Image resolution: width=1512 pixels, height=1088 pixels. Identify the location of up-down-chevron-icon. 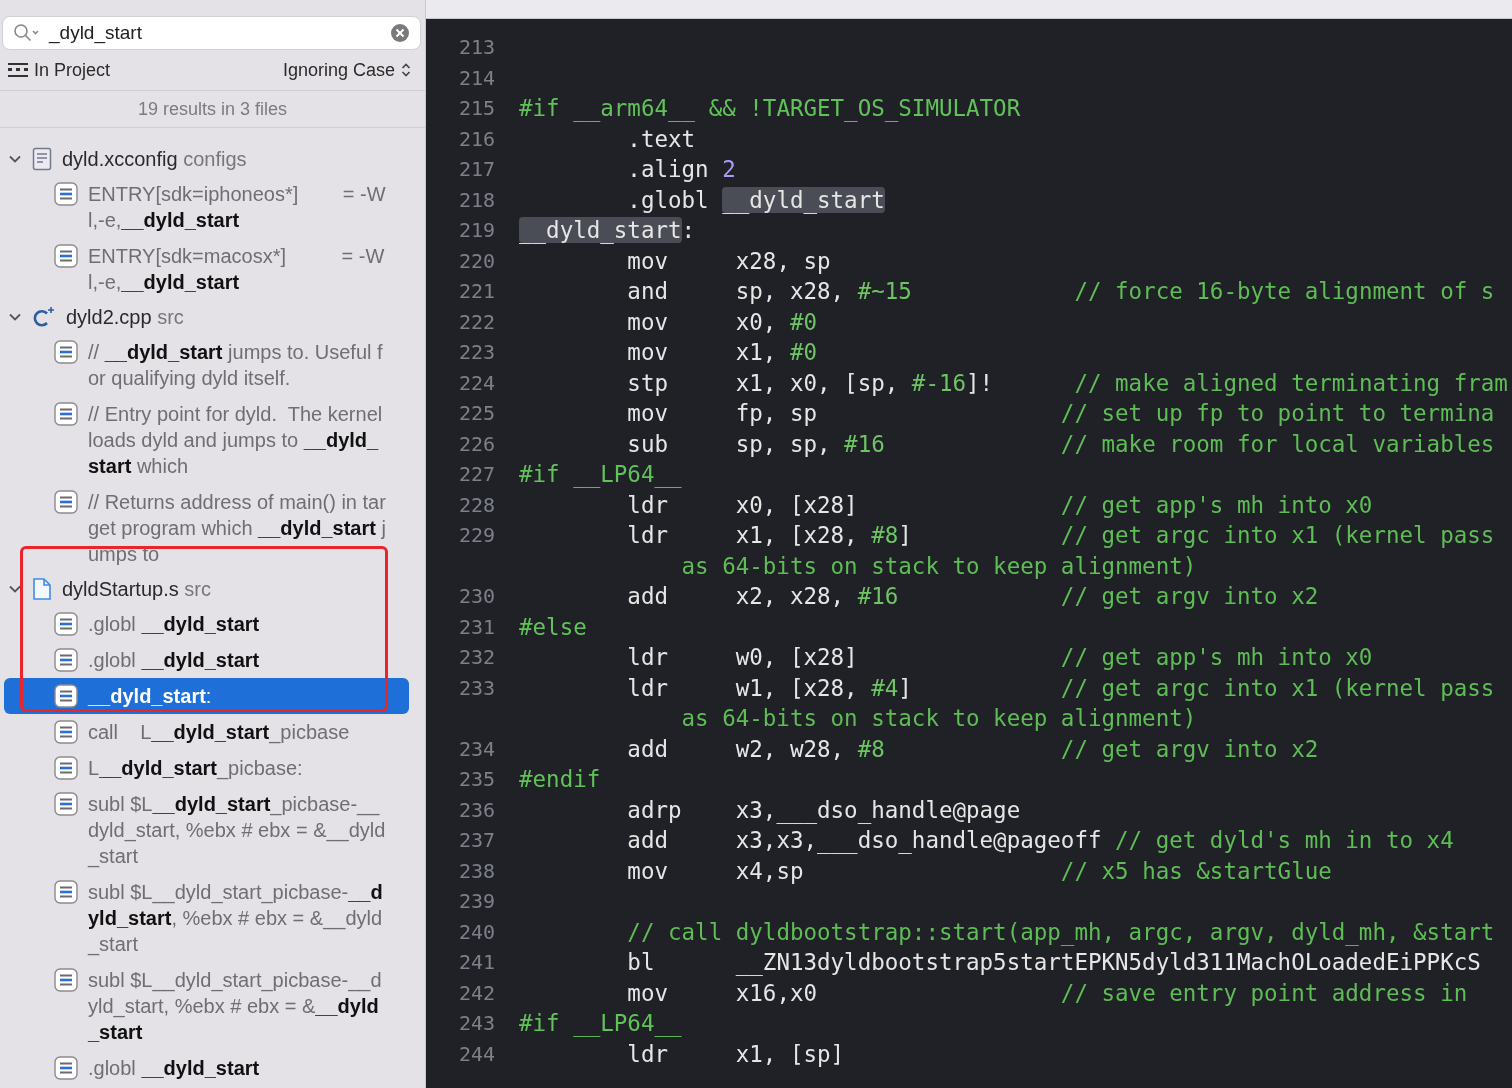
(406, 70).